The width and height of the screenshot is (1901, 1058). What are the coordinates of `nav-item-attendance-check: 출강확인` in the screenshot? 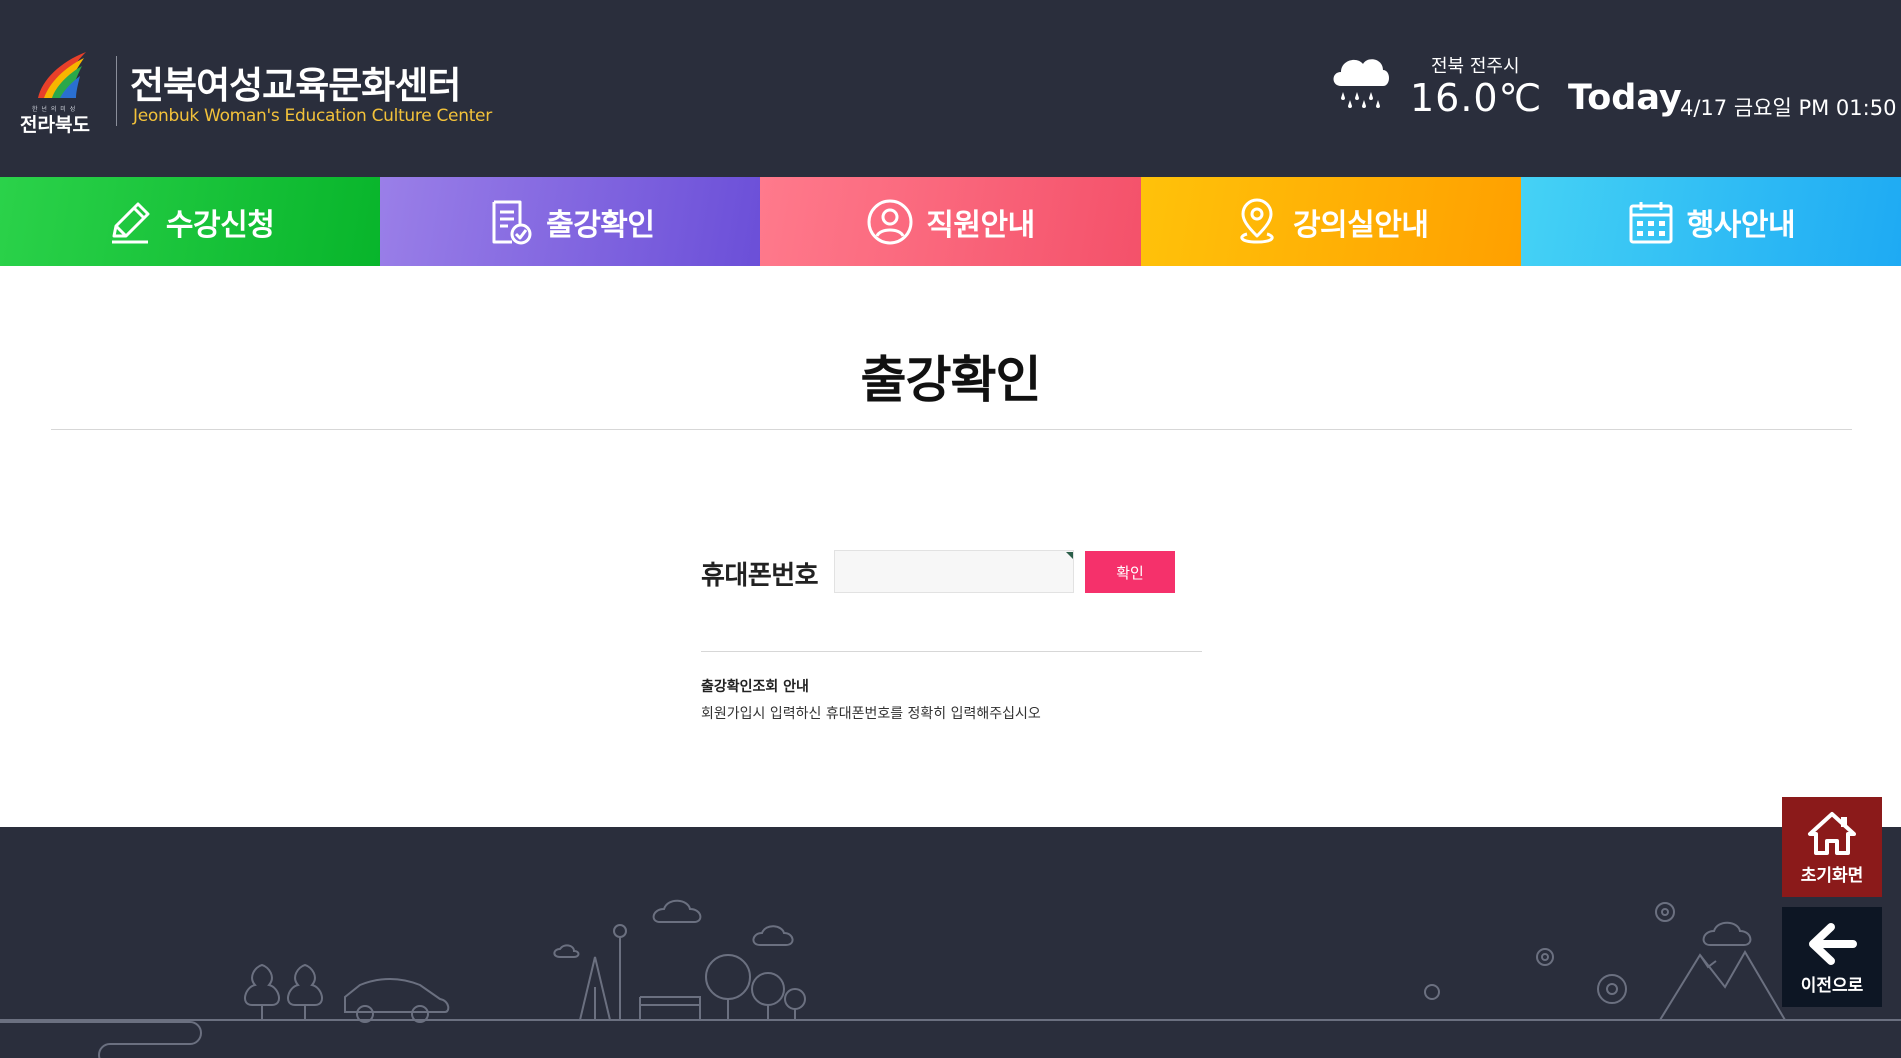 It's located at (570, 221).